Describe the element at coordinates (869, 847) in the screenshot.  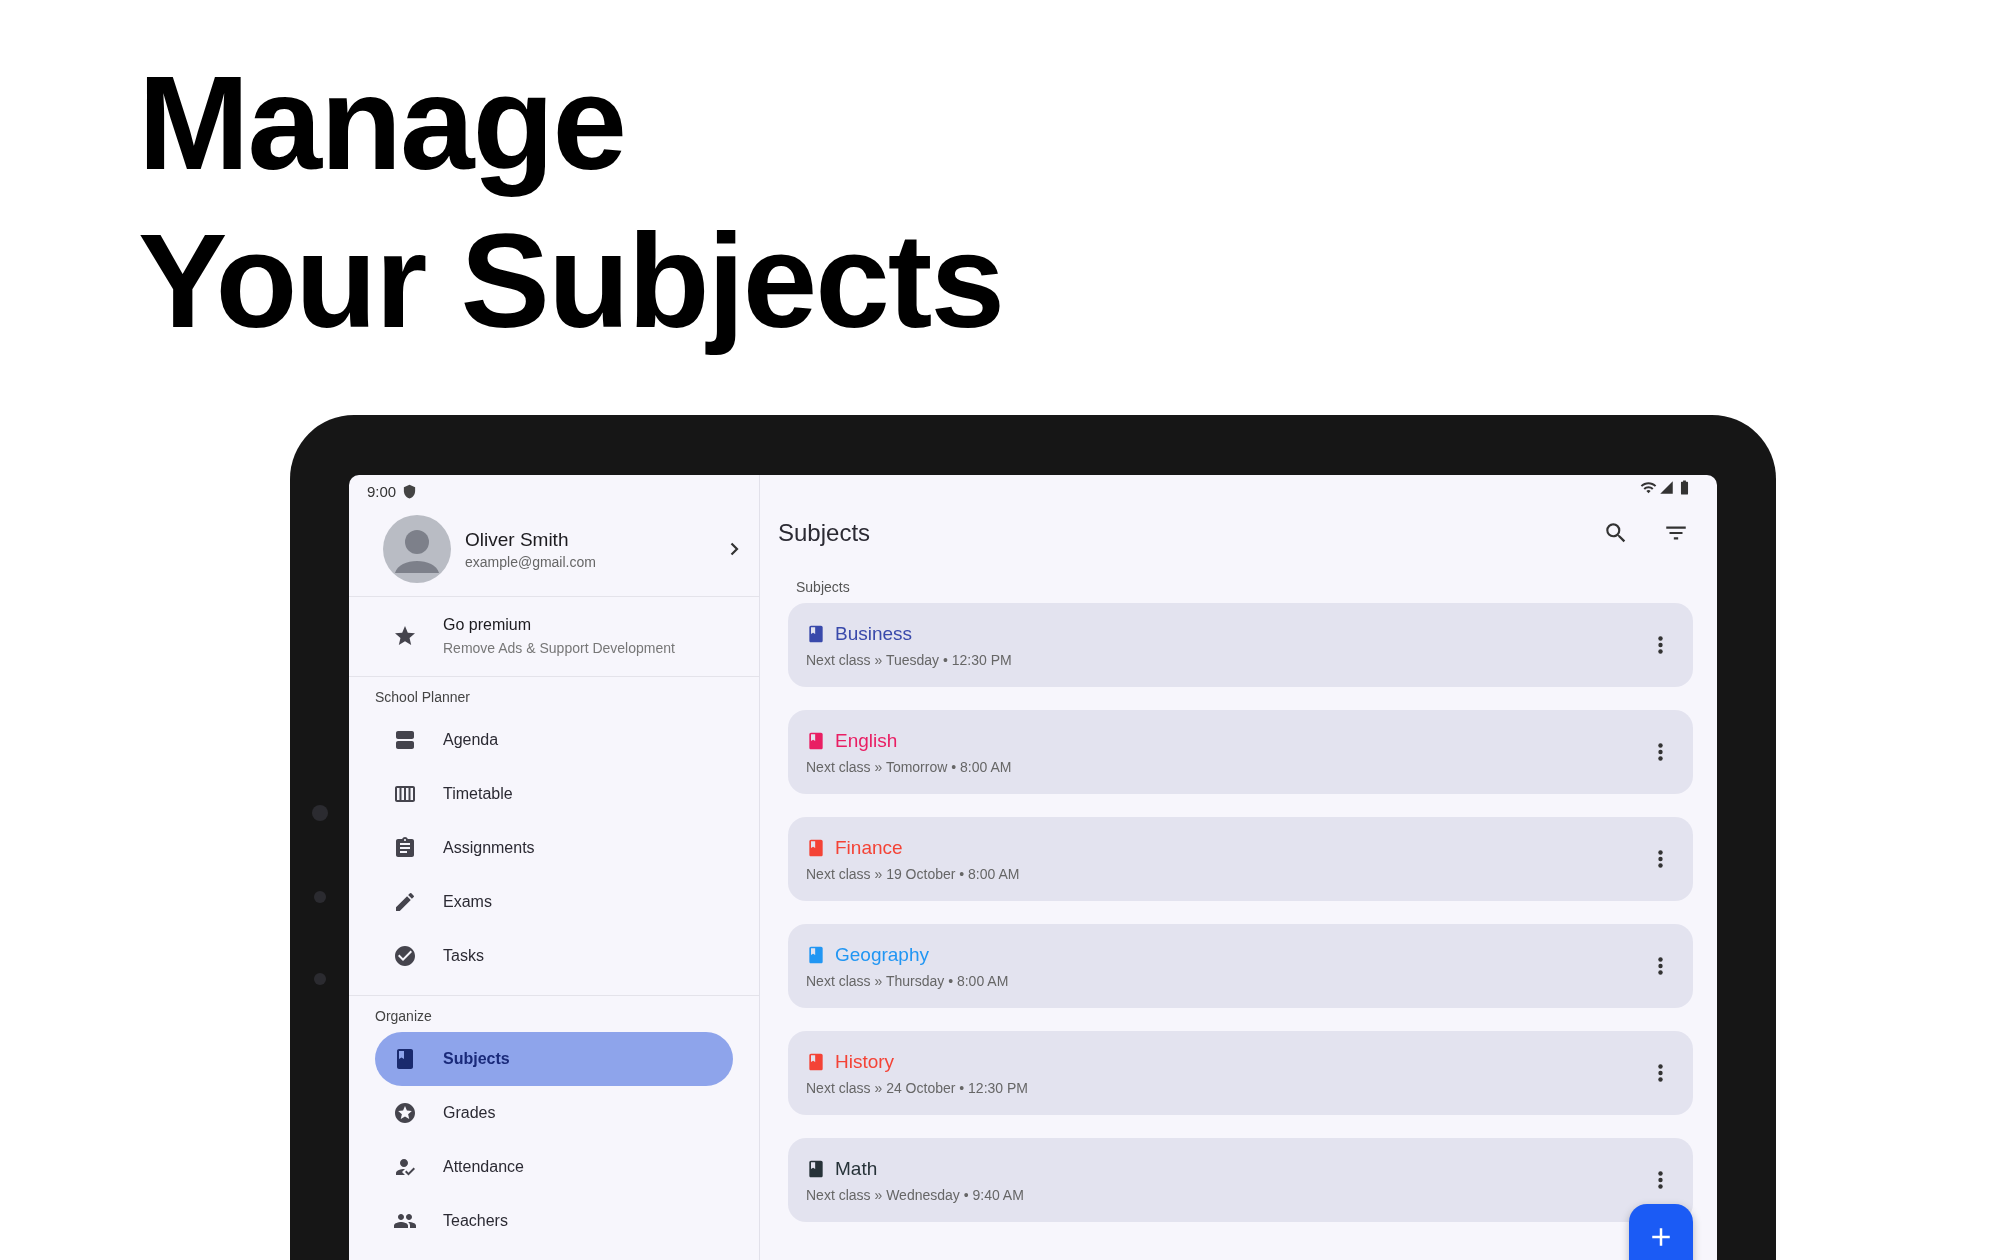
I see `subject-name: Finance` at that location.